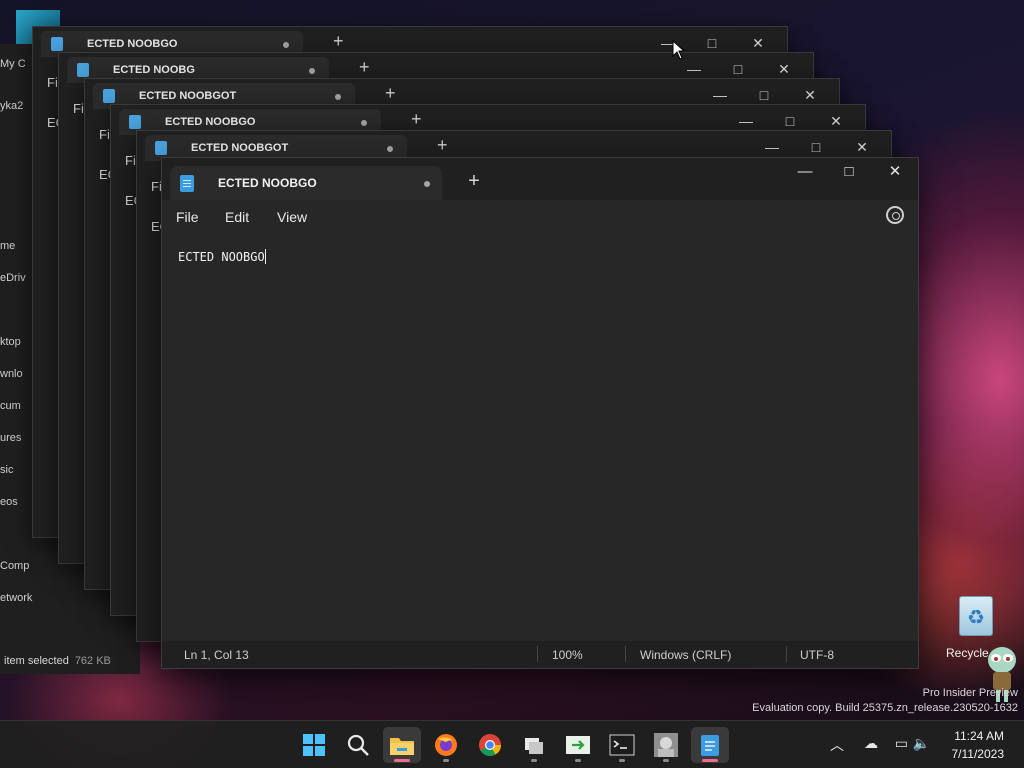 This screenshot has width=1024, height=768. I want to click on windows-start-icon, so click(314, 745).